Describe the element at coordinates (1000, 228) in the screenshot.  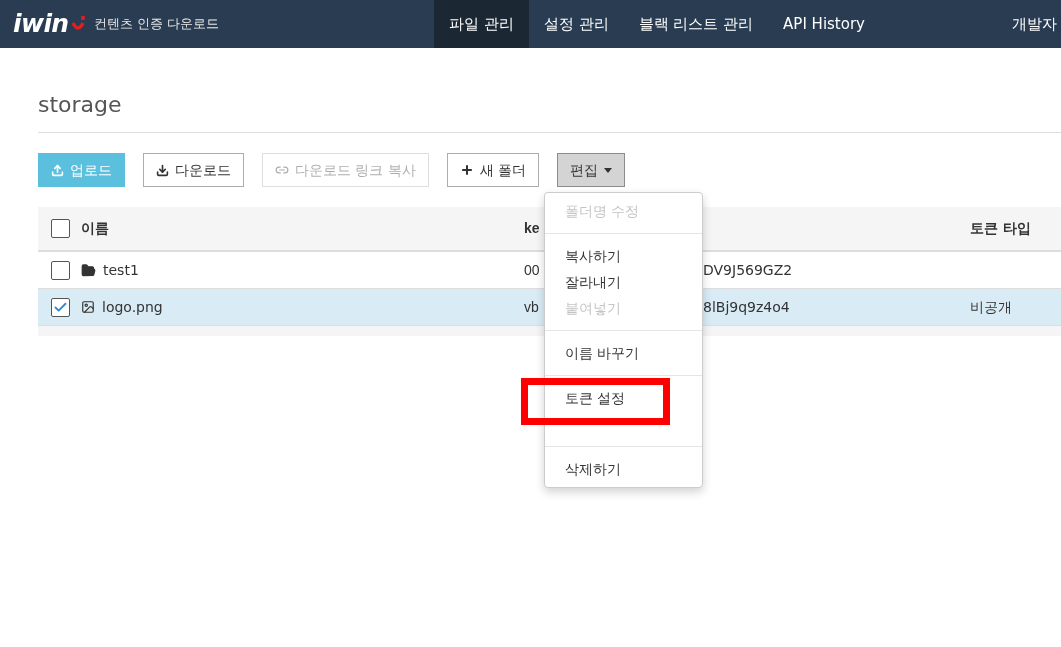
I see `column-header: 토큰 타입` at that location.